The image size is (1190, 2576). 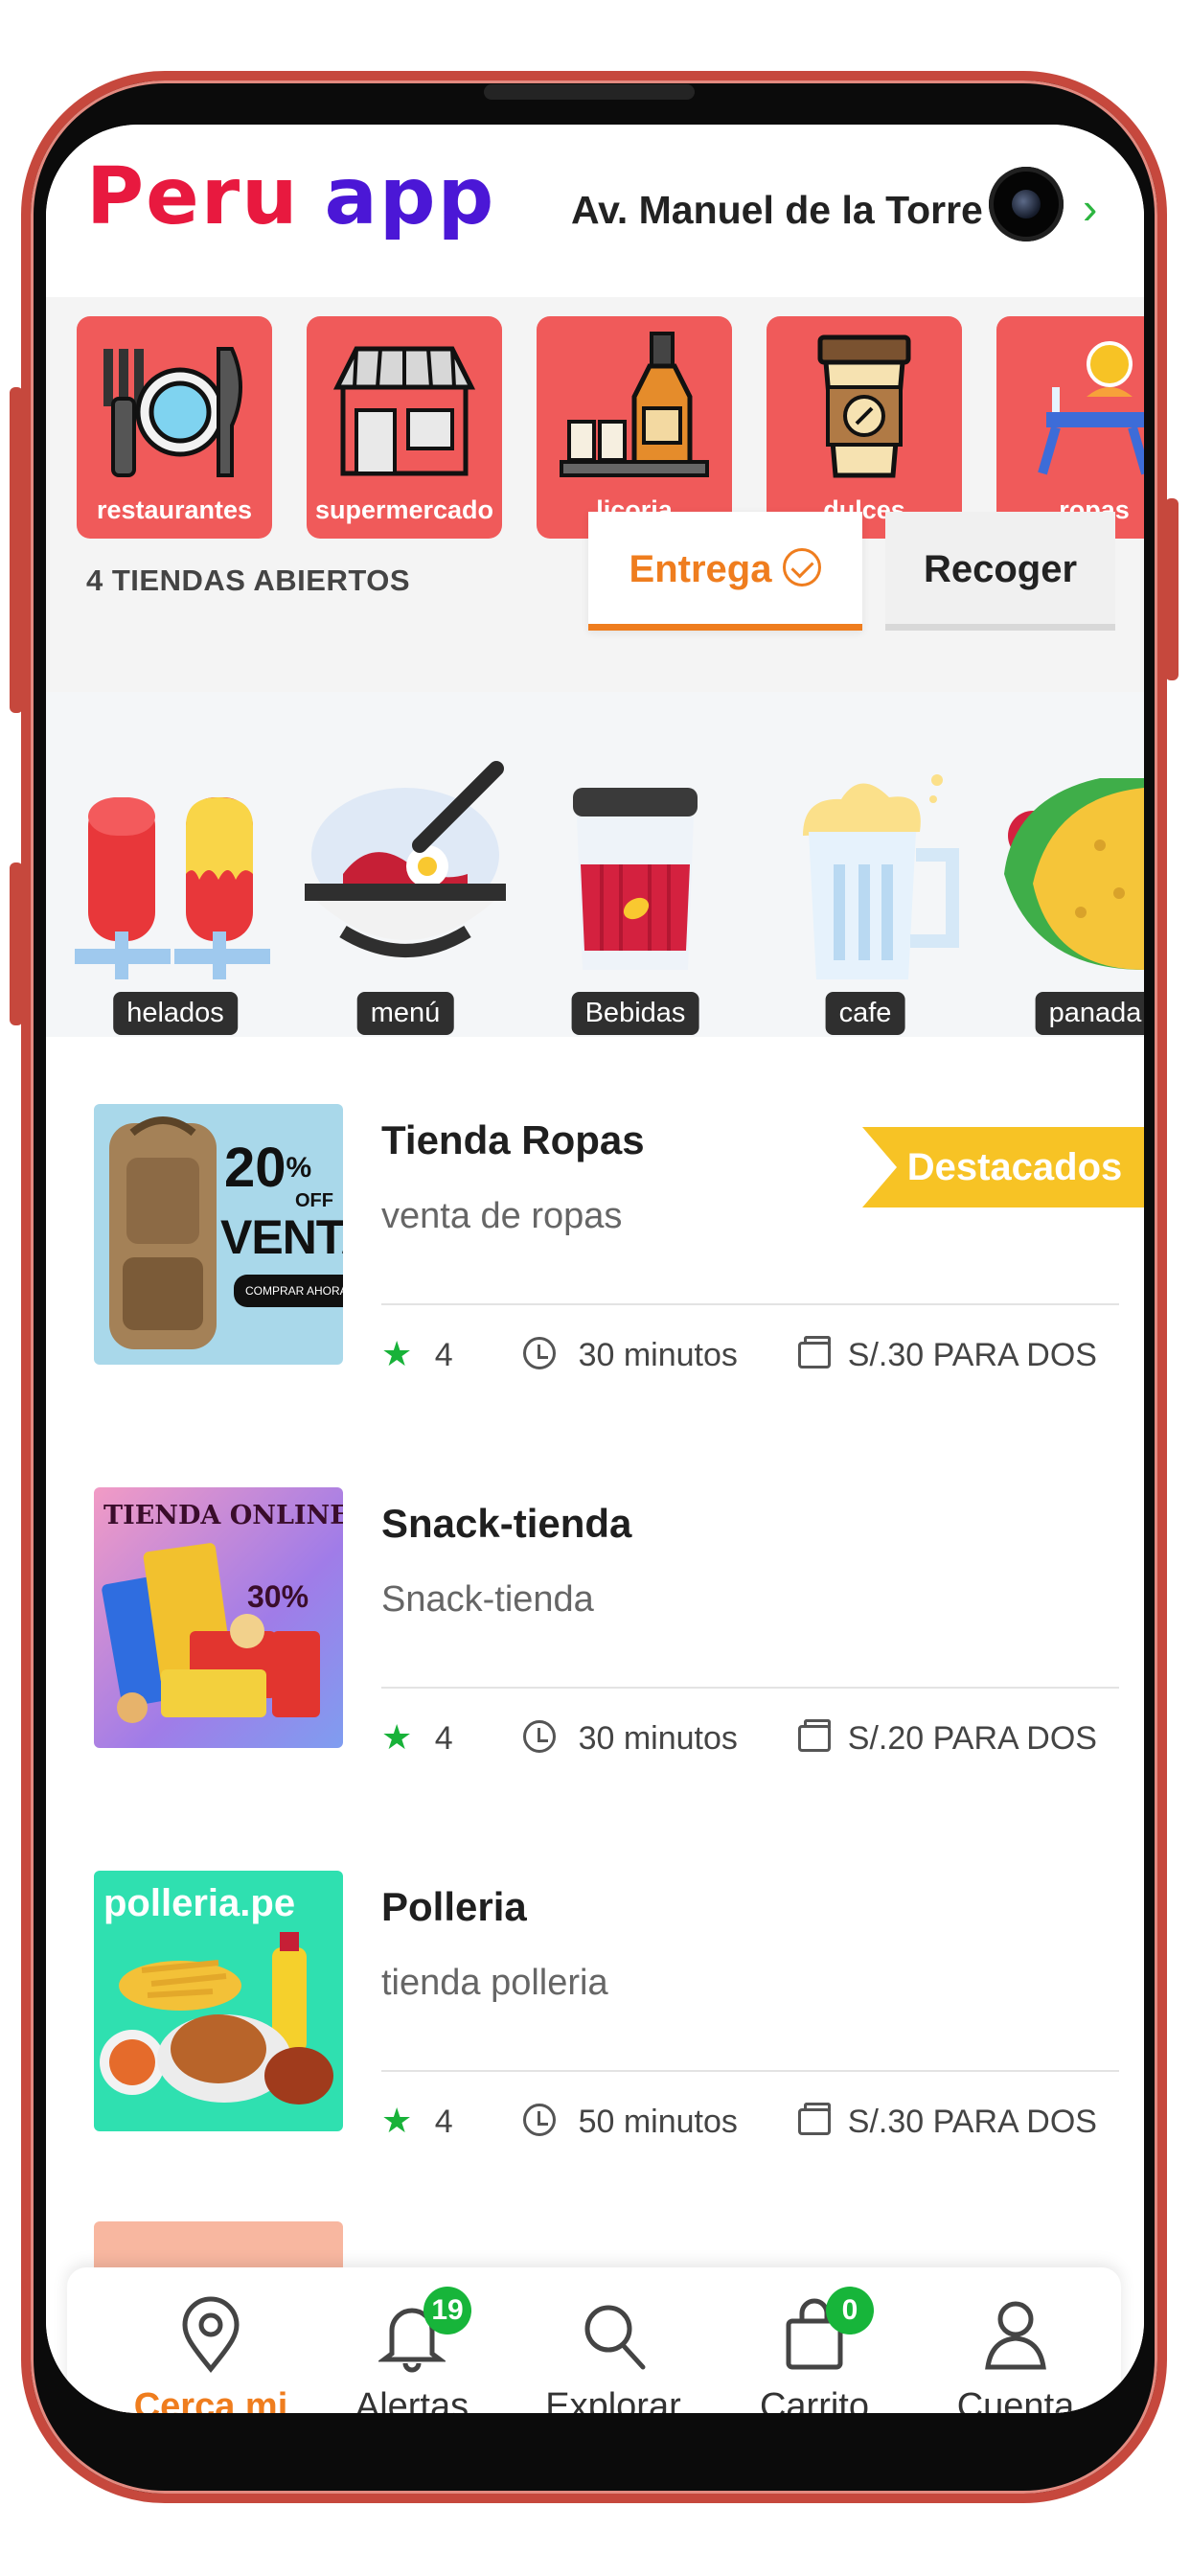 I want to click on speaker-grille, so click(x=590, y=92).